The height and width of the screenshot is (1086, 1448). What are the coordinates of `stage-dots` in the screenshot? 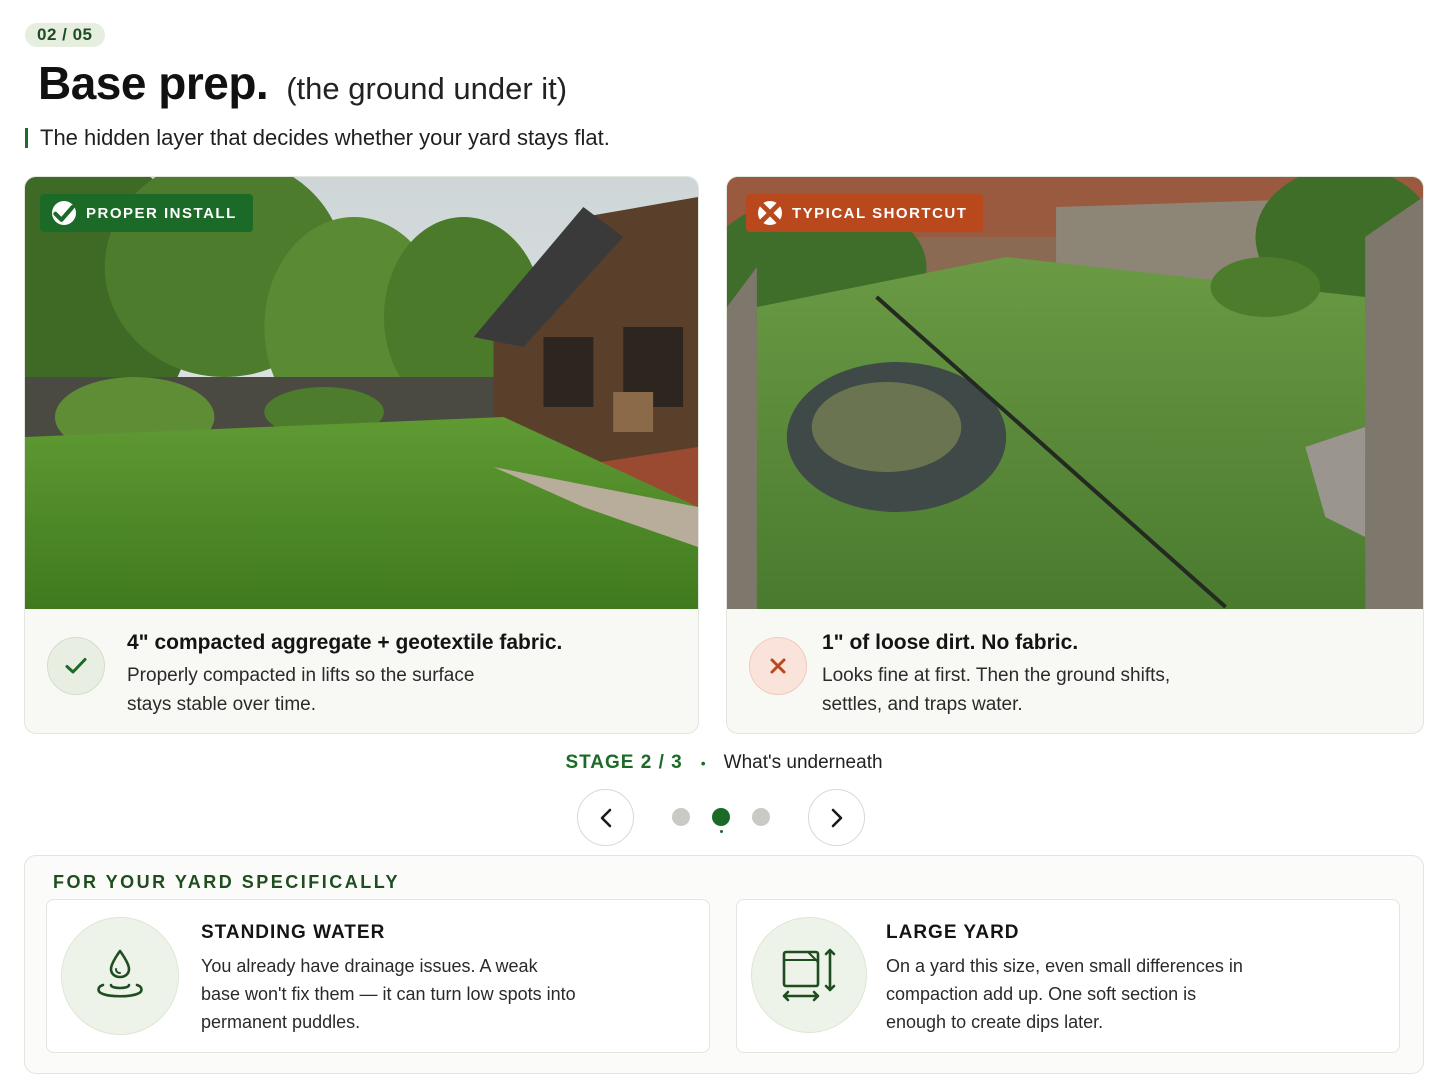 It's located at (721, 820).